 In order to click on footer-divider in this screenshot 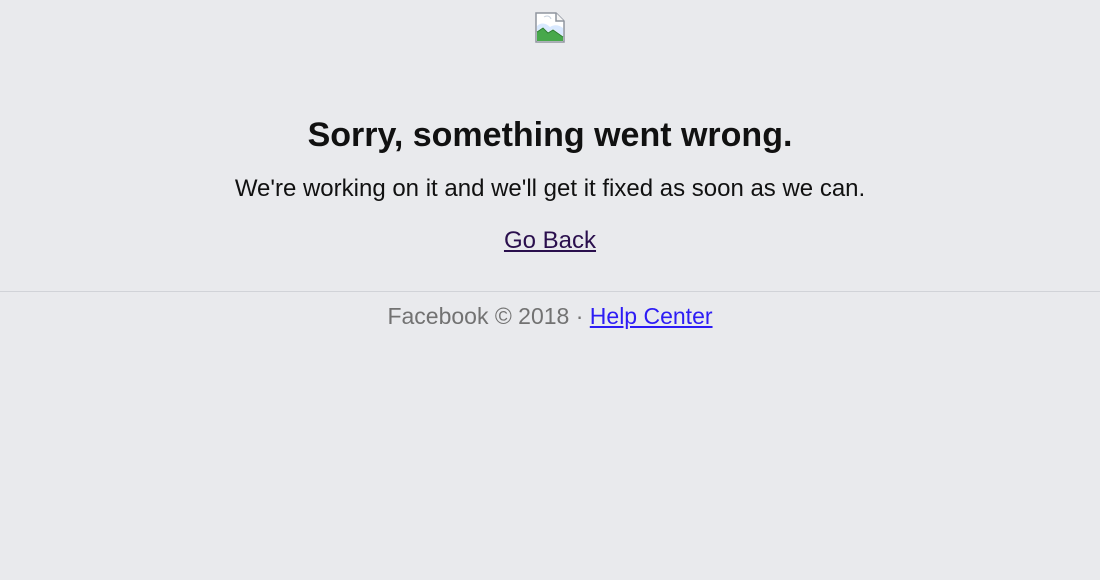, I will do `click(550, 291)`.